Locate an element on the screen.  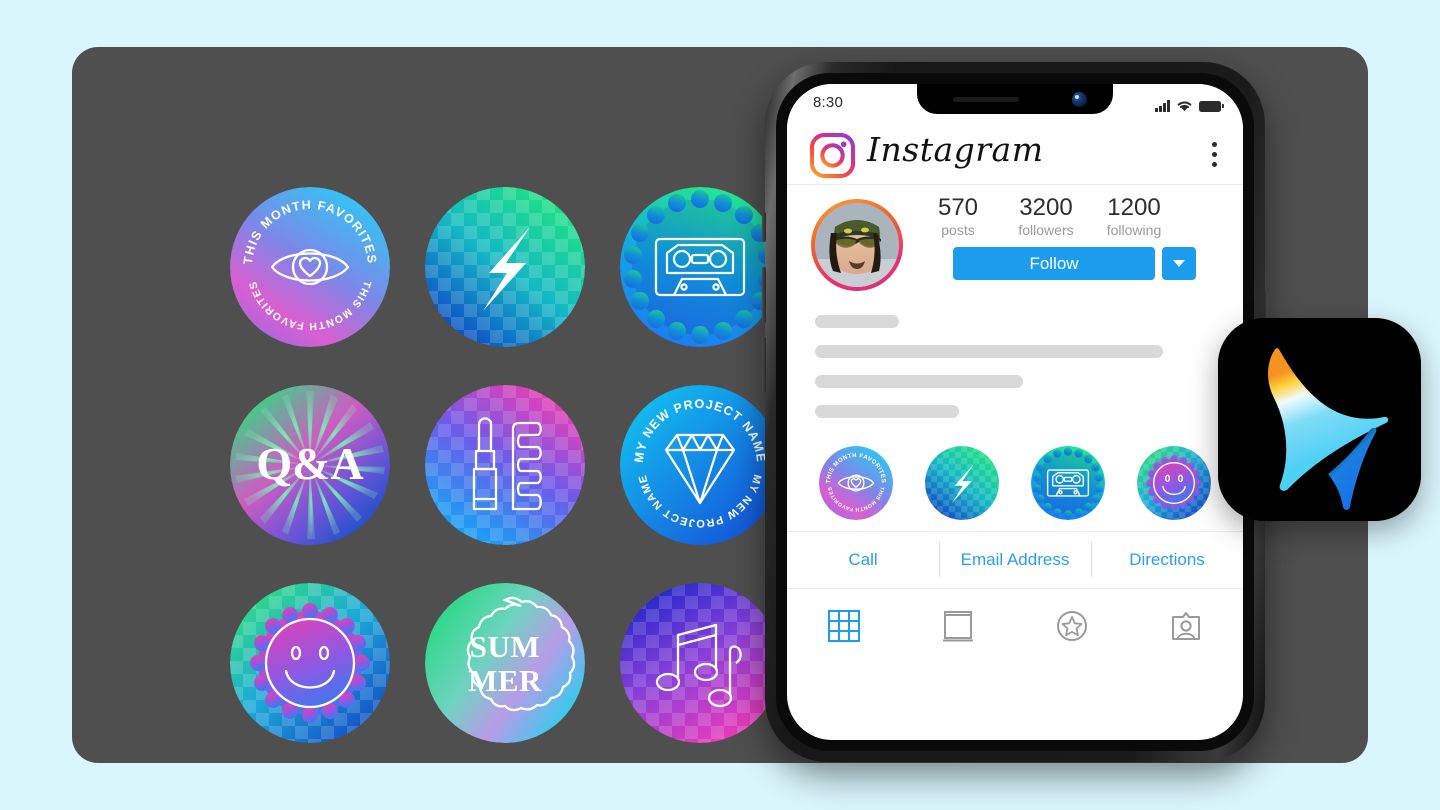
sticker-my-new-project-name: MY NEW PROJECT NAME MY NEW PROJECT NAME is located at coordinates (700, 465).